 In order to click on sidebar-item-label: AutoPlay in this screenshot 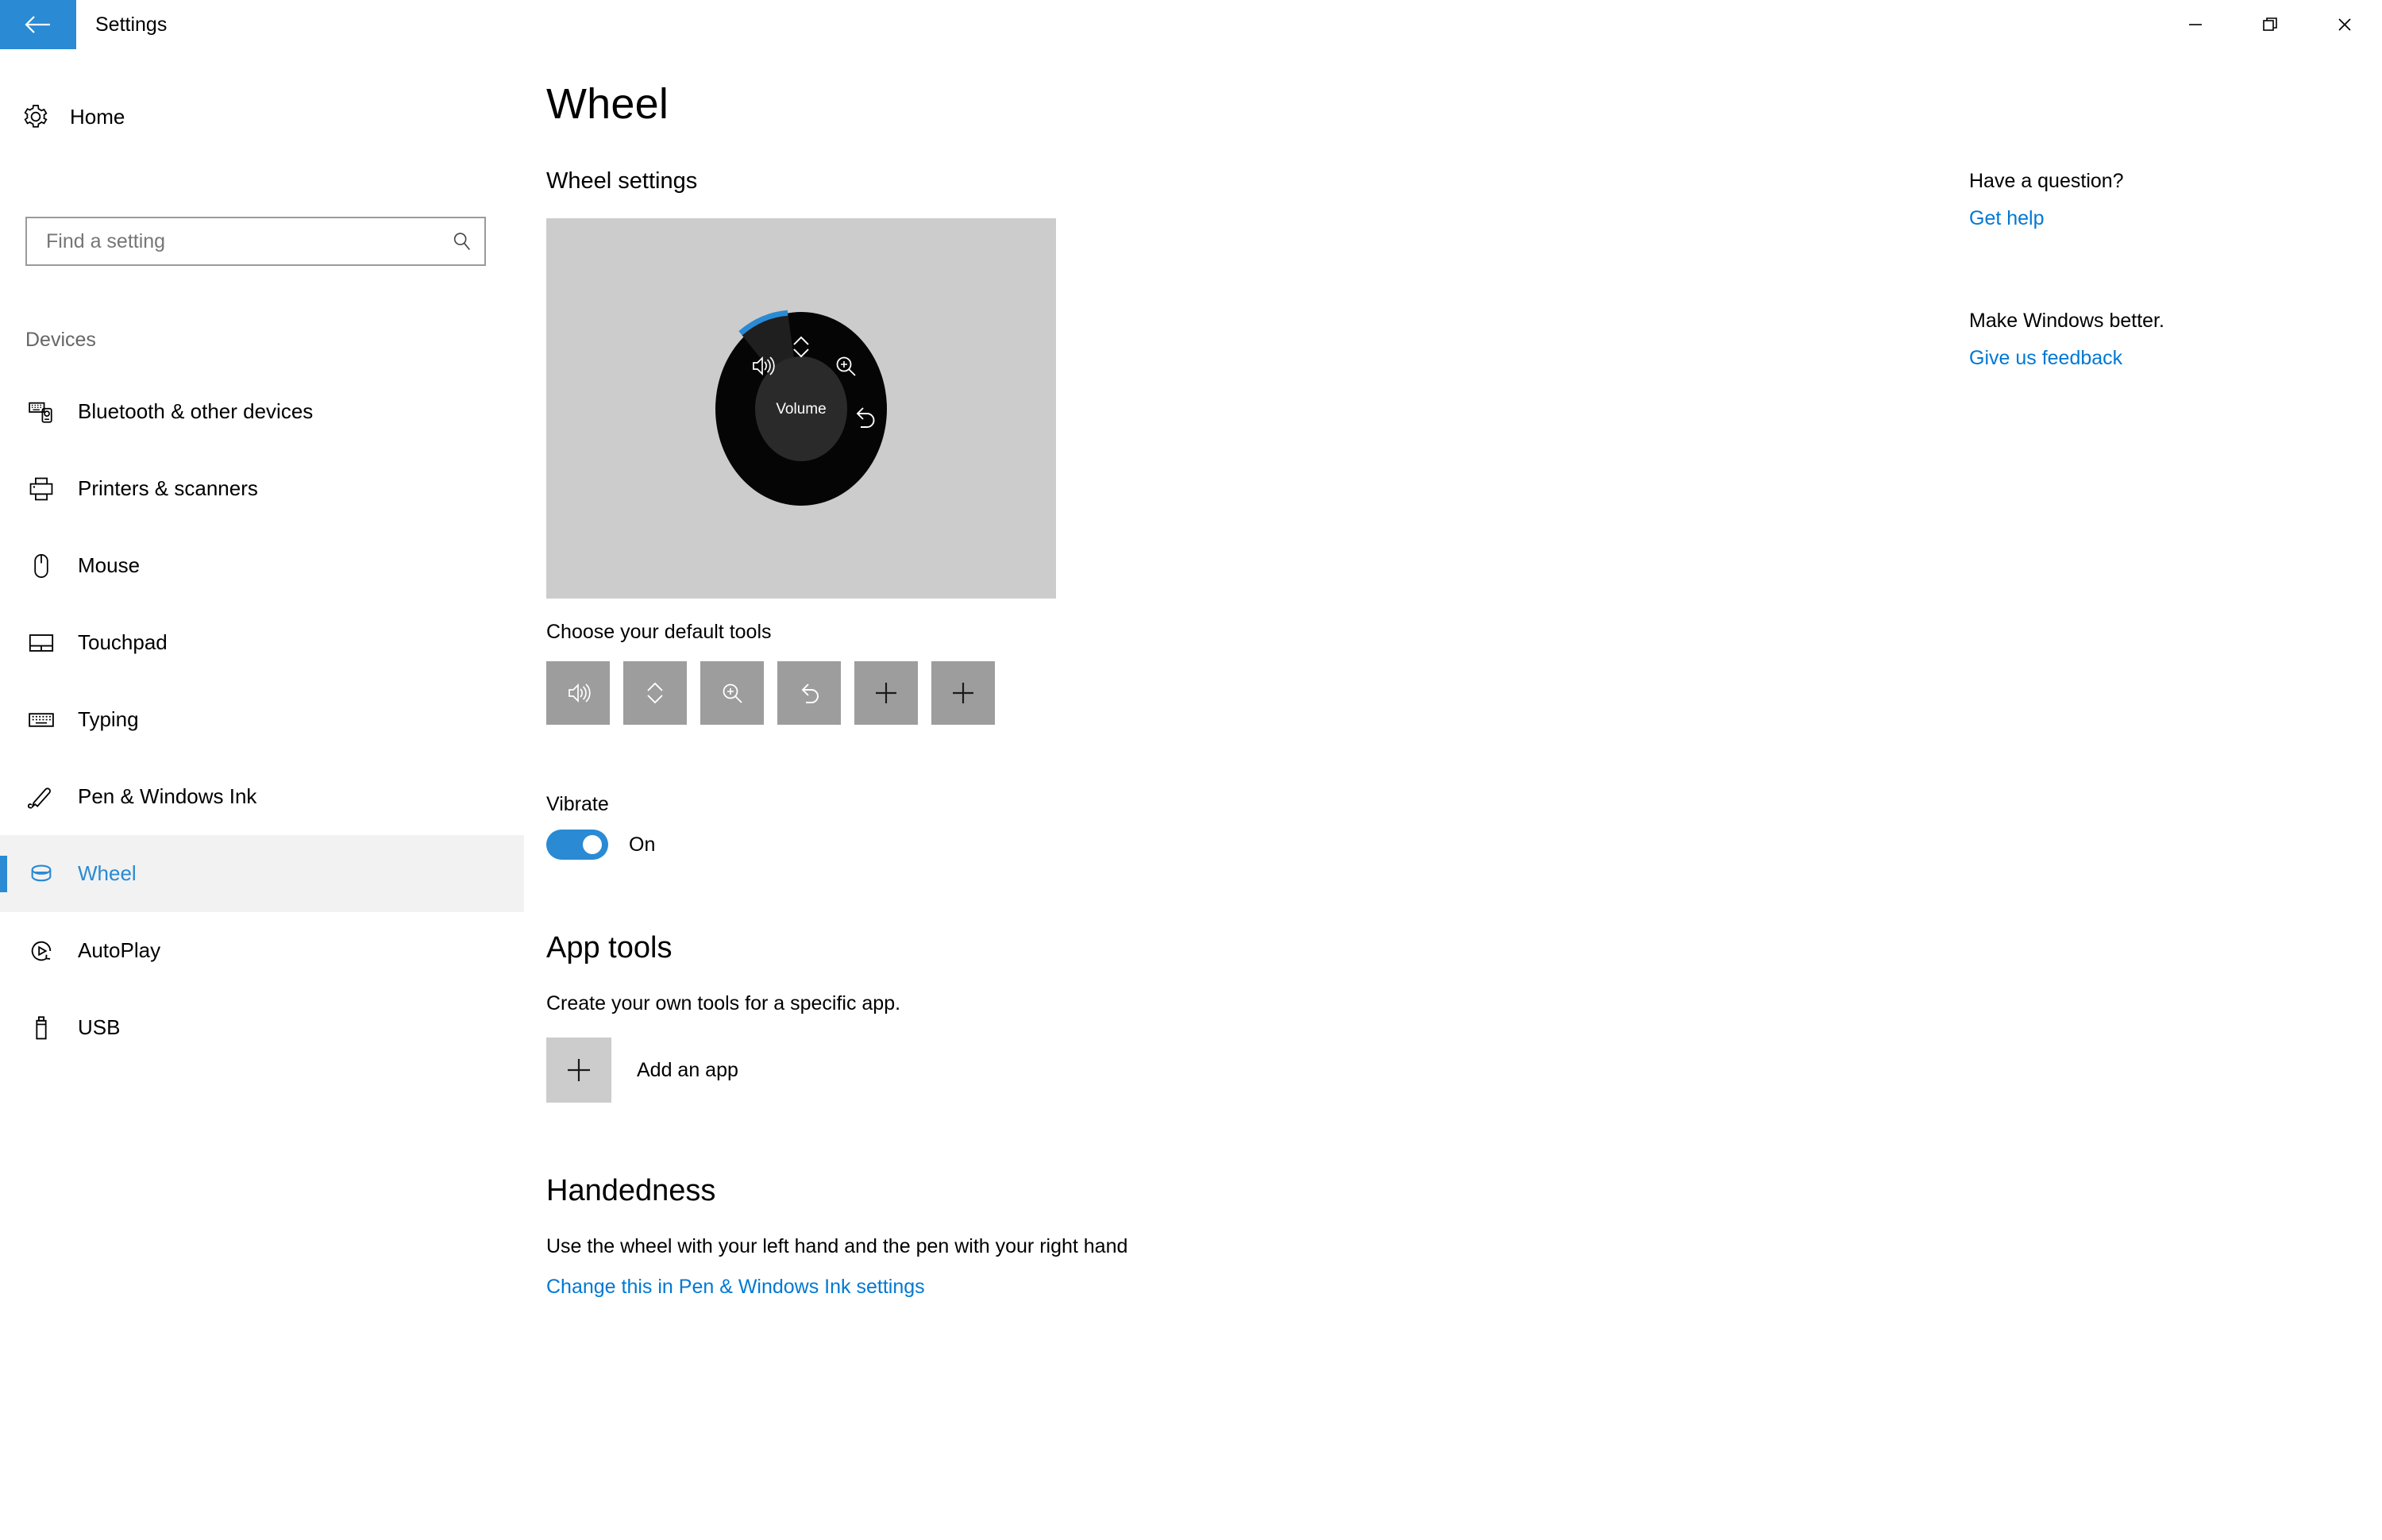, I will do `click(119, 950)`.